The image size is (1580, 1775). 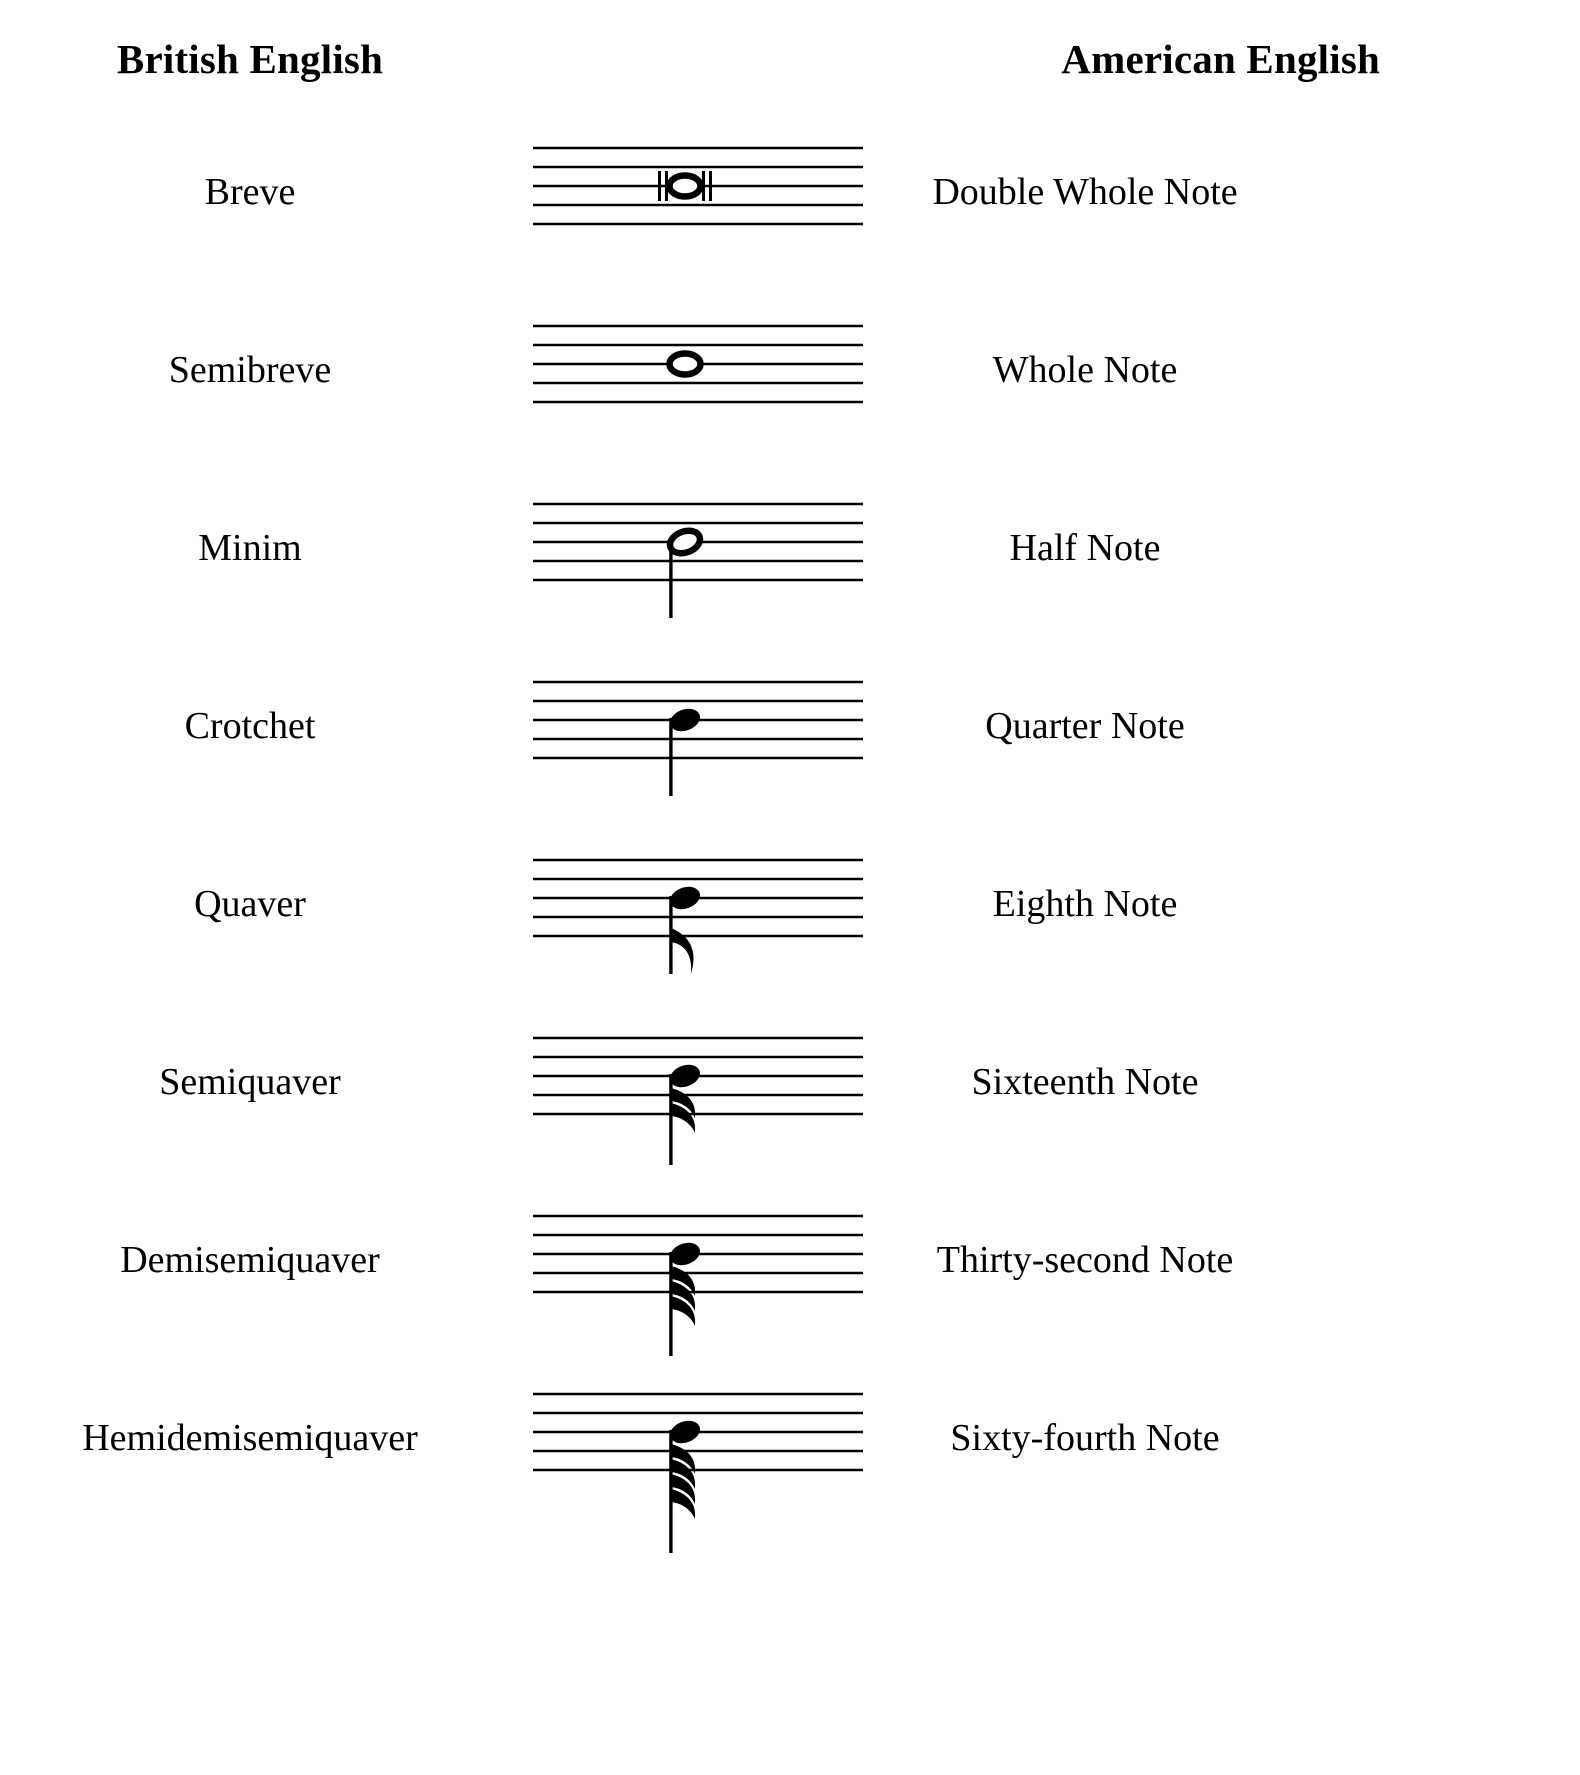 I want to click on american-name-label: Whole Note, so click(x=1085, y=370).